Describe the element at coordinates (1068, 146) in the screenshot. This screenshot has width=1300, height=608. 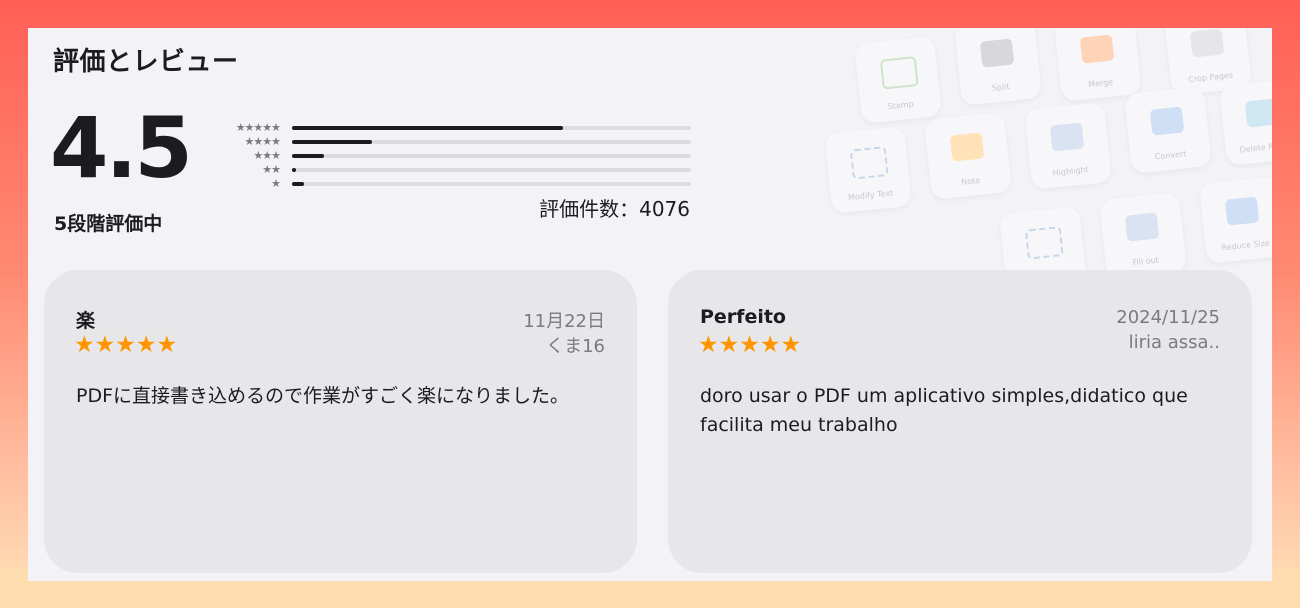
I see `highlight-tile: Highlight` at that location.